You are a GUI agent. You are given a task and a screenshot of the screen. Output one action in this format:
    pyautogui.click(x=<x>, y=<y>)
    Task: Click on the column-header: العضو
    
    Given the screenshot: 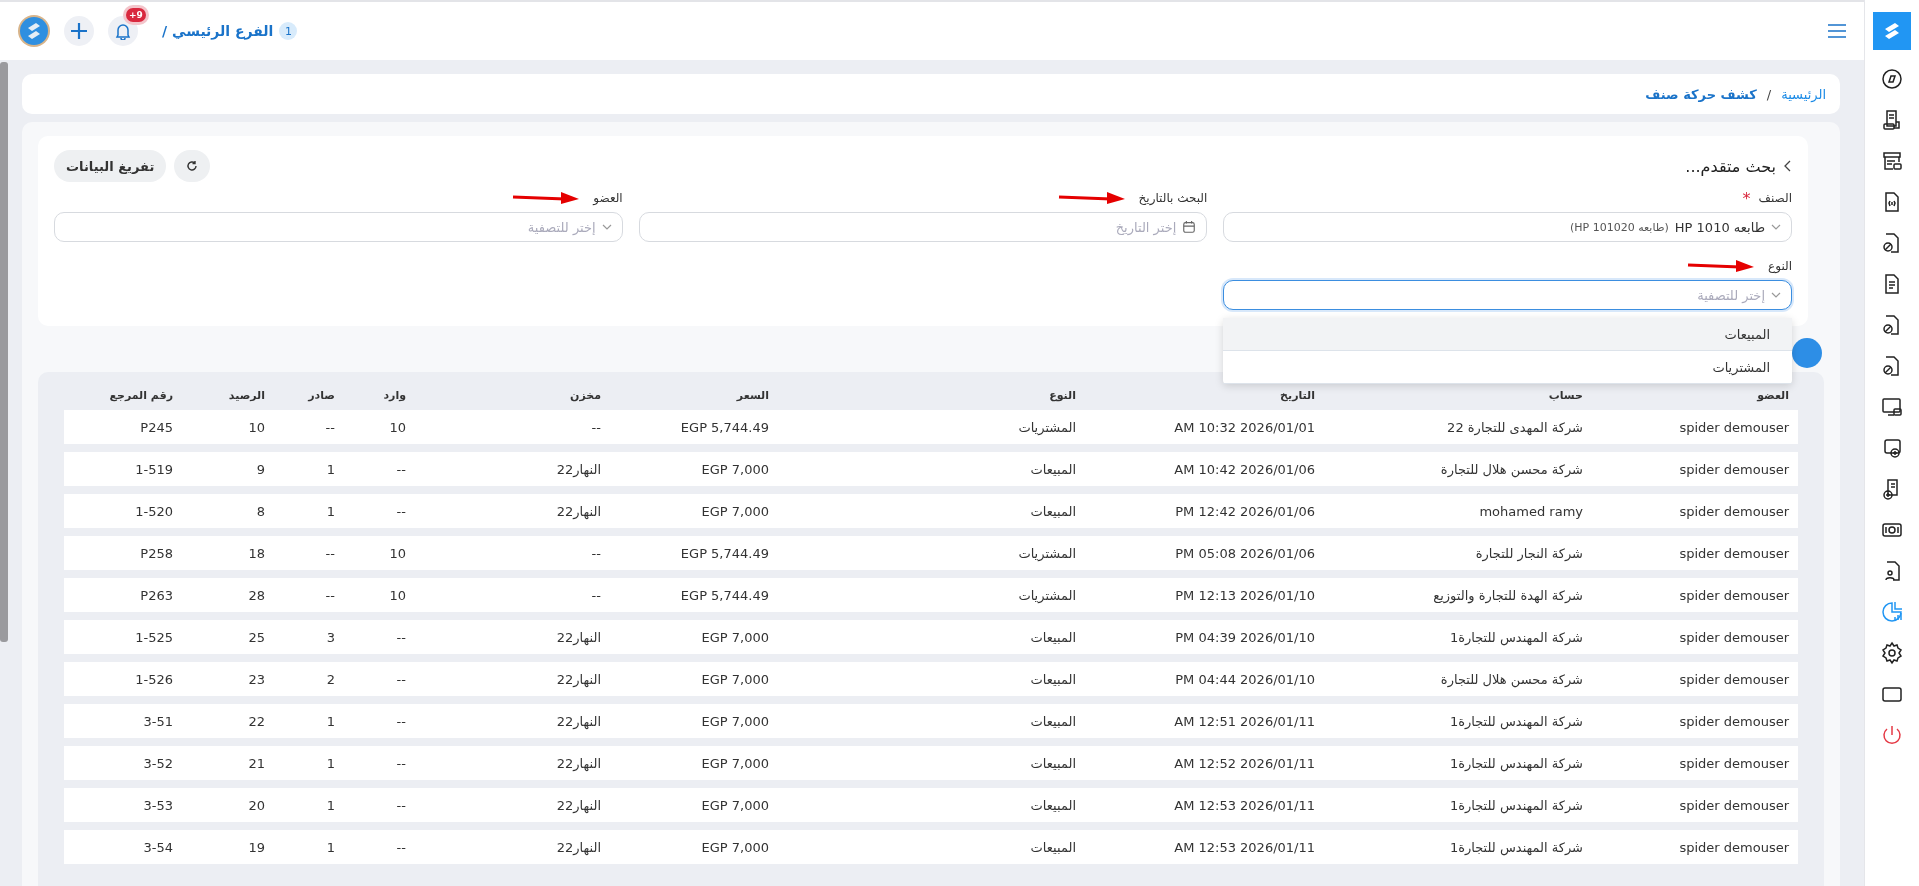 What is the action you would take?
    pyautogui.click(x=1772, y=395)
    